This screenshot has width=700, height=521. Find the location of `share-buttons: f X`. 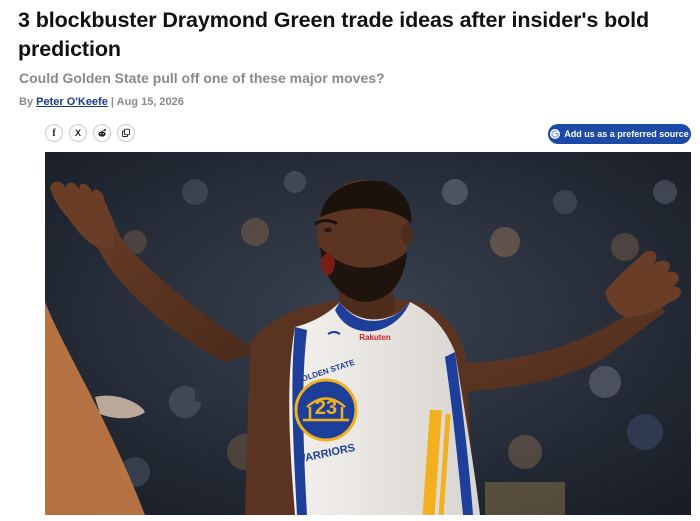

share-buttons: f X is located at coordinates (90, 133).